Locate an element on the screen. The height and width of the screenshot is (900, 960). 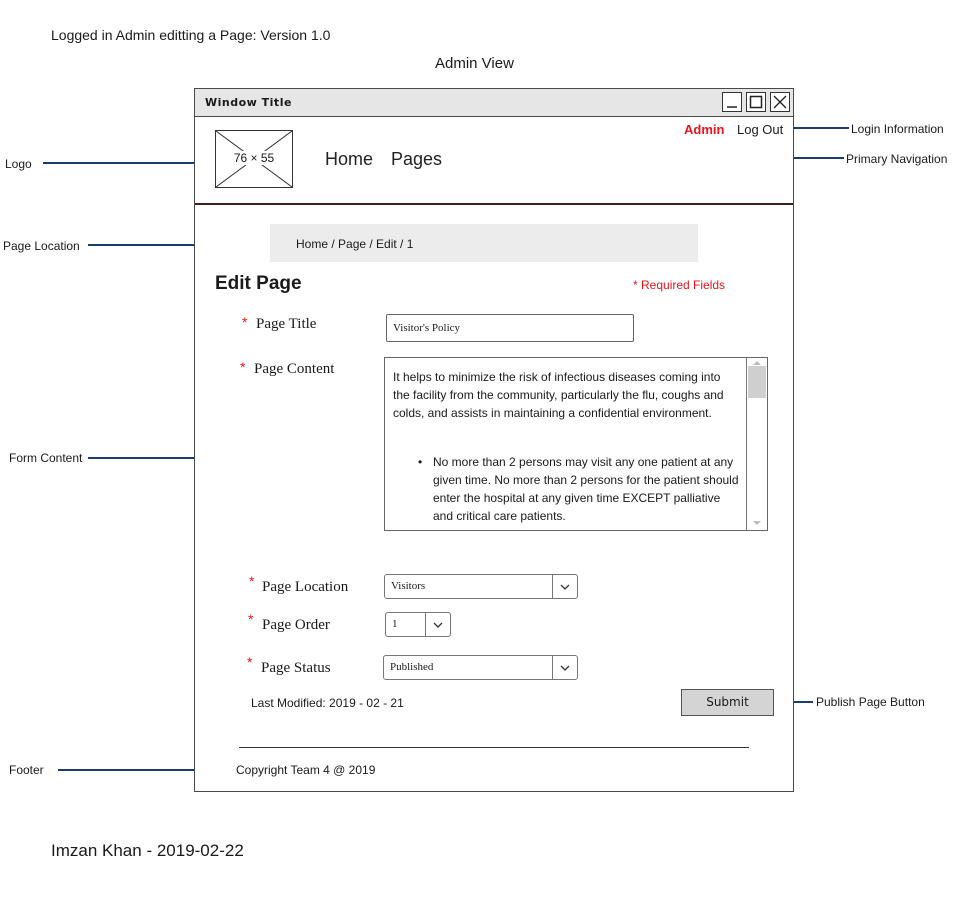
annotation-page-location: Page Location is located at coordinates (41, 246).